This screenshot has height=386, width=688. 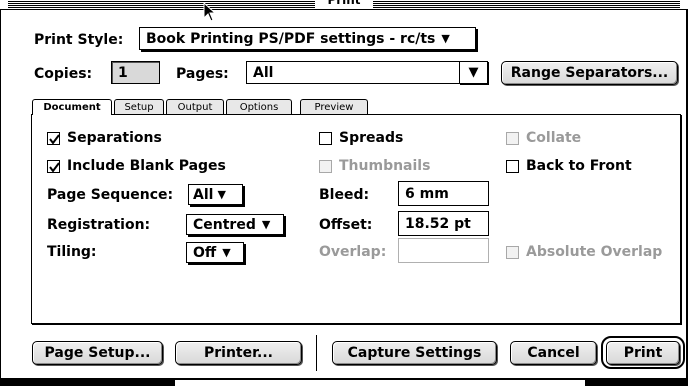 What do you see at coordinates (554, 138) in the screenshot?
I see `collate-label: Collate` at bounding box center [554, 138].